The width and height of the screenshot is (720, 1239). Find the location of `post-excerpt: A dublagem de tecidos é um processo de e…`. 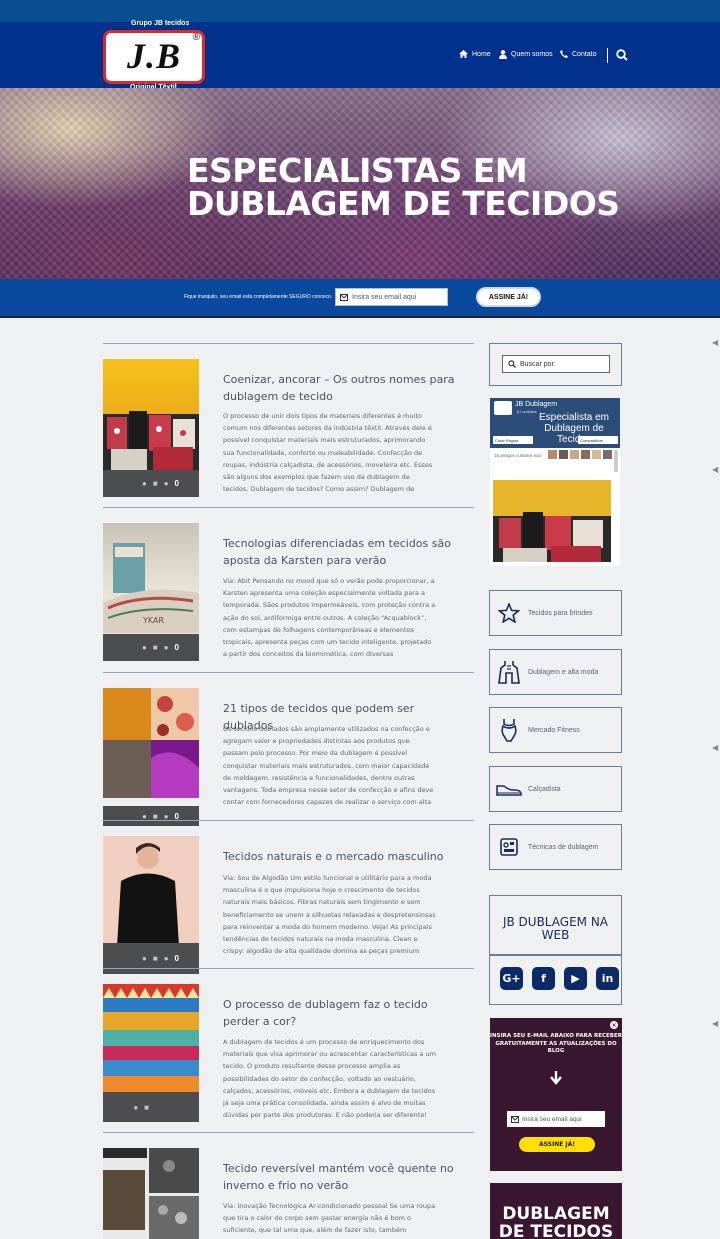

post-excerpt: A dublagem de tecidos é um processo de e… is located at coordinates (329, 1079).